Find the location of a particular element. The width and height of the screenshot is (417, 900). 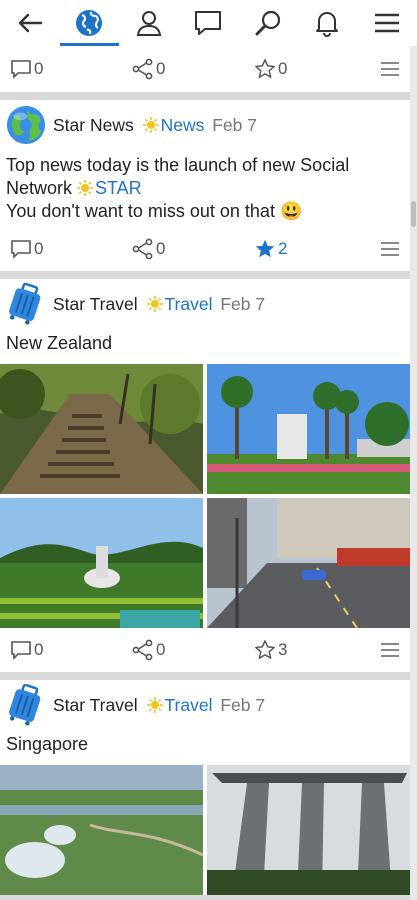

person-icon is located at coordinates (148, 23).